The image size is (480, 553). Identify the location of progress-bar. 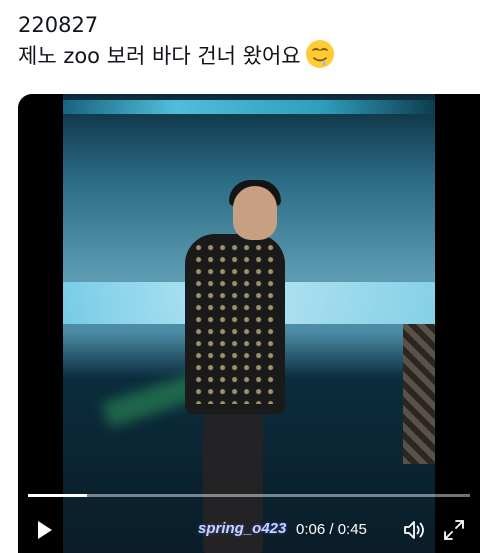
(249, 495).